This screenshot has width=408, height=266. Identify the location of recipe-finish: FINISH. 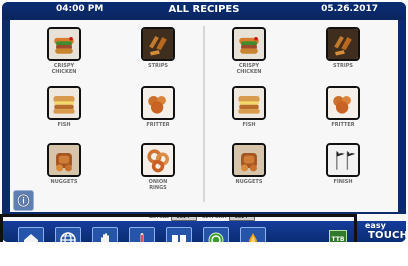
(343, 173).